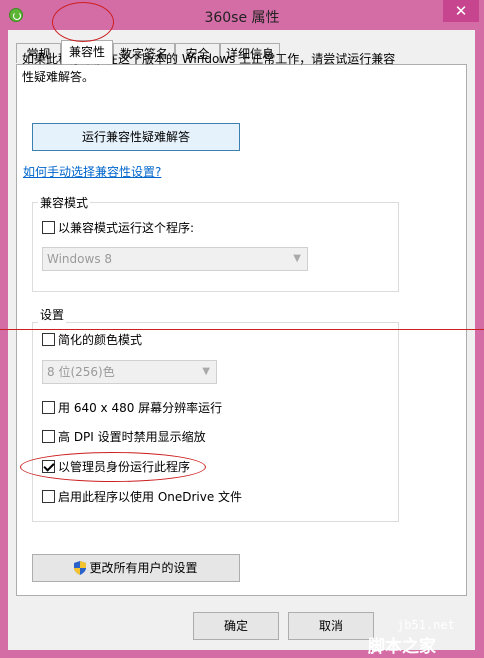 This screenshot has height=658, width=484. What do you see at coordinates (100, 340) in the screenshot?
I see `reduced-color-label: 简化的颜色模式` at bounding box center [100, 340].